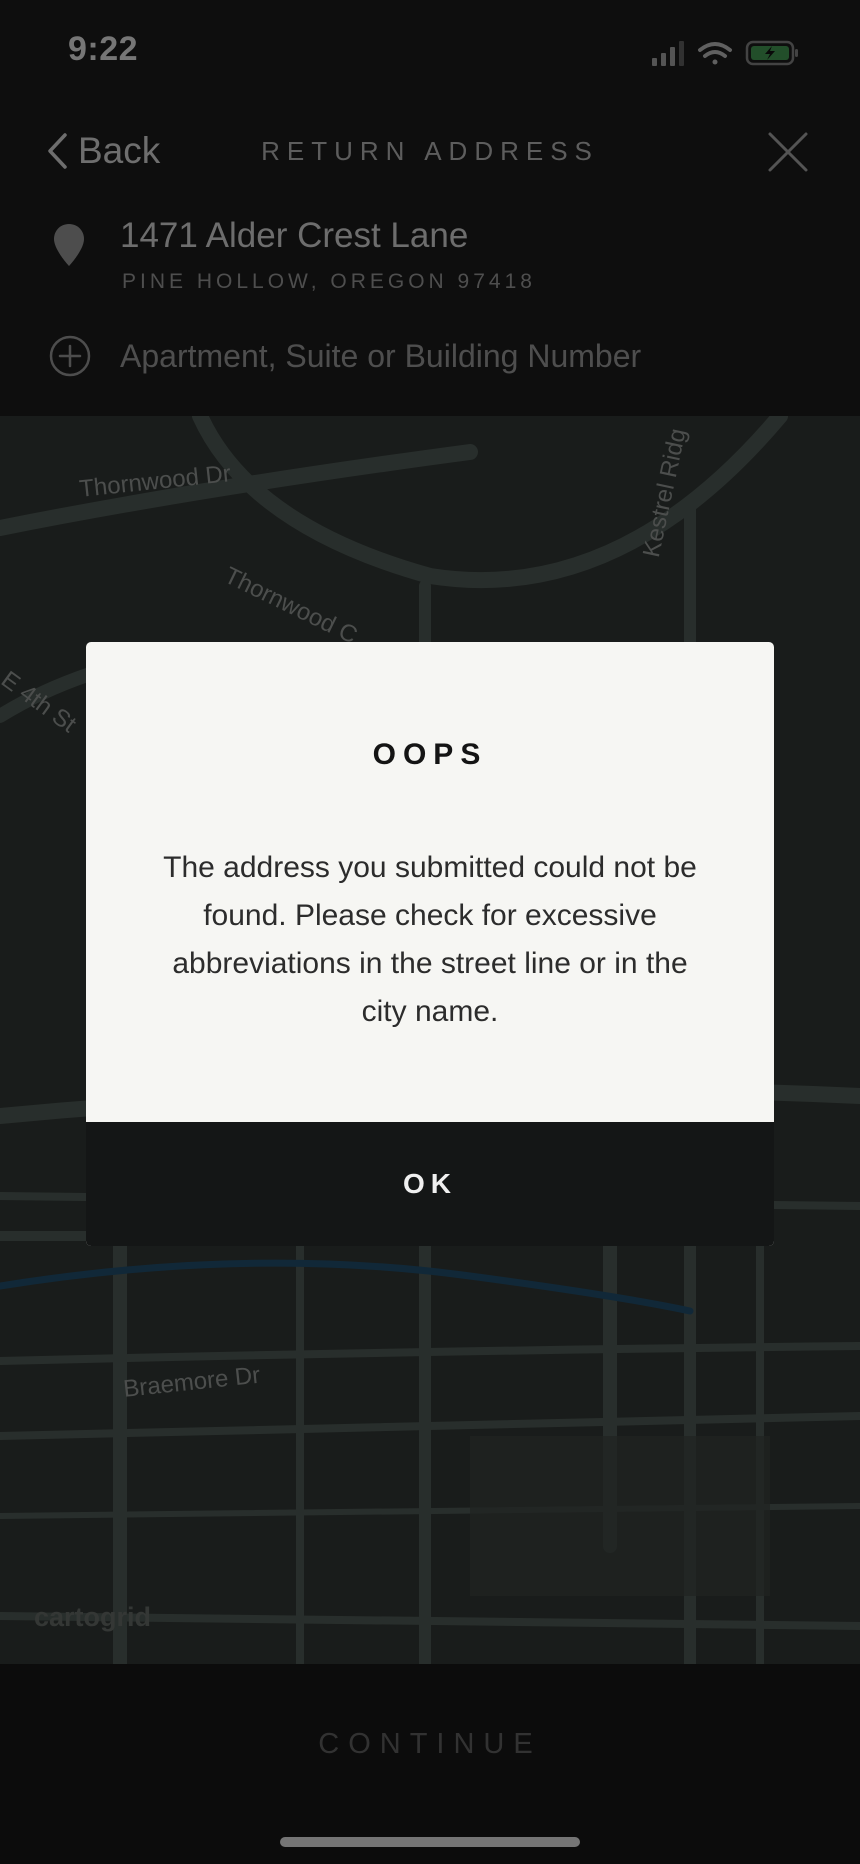 This screenshot has width=860, height=1864. I want to click on ok-button: OK, so click(430, 1184).